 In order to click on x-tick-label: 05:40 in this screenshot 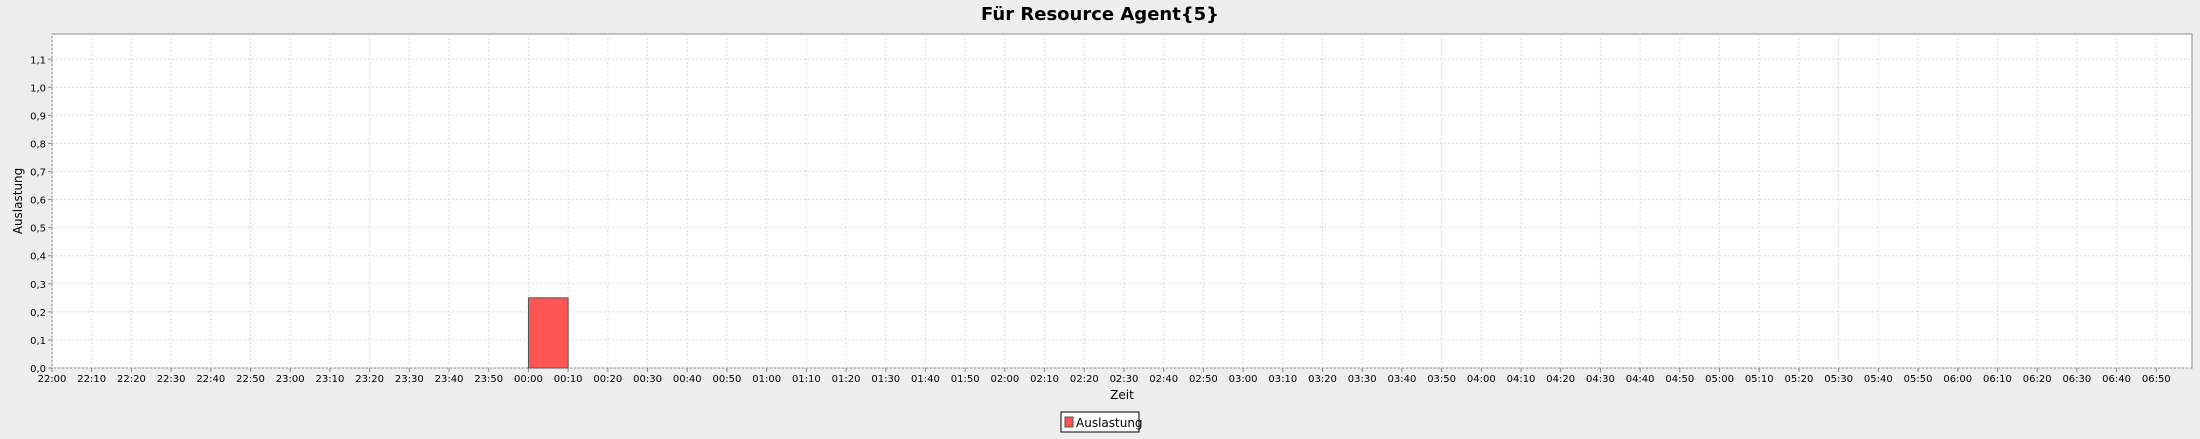, I will do `click(1878, 379)`.